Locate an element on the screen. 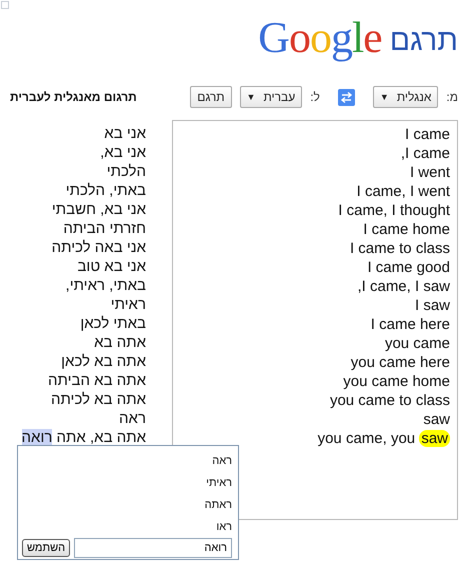 The height and width of the screenshot is (567, 474). page-title: תרגם is located at coordinates (424, 42).